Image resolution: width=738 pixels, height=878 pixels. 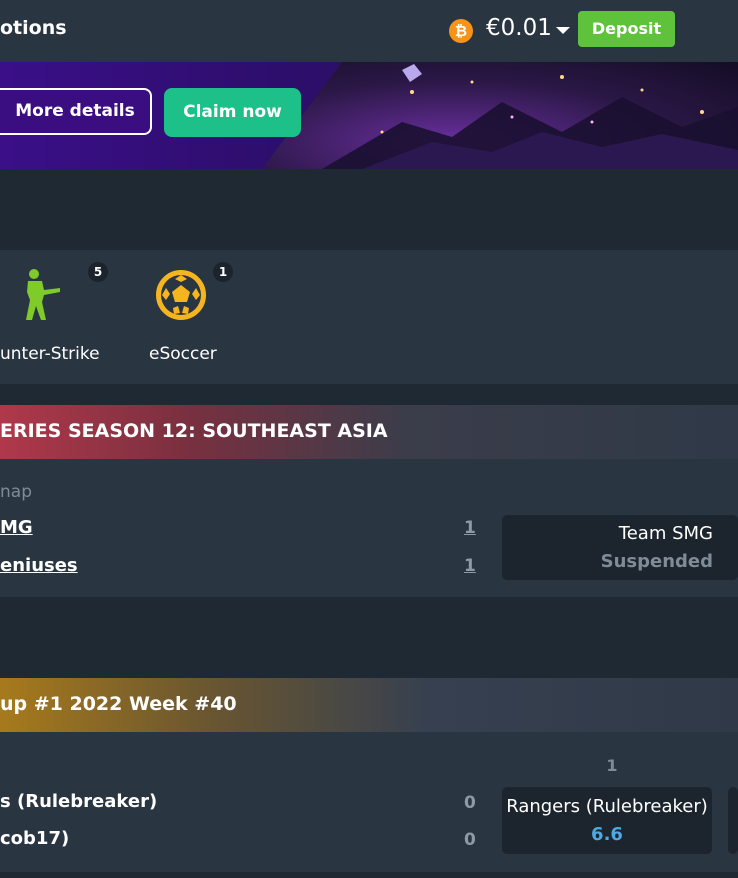 I want to click on sport-count-badge: 1, so click(x=223, y=272).